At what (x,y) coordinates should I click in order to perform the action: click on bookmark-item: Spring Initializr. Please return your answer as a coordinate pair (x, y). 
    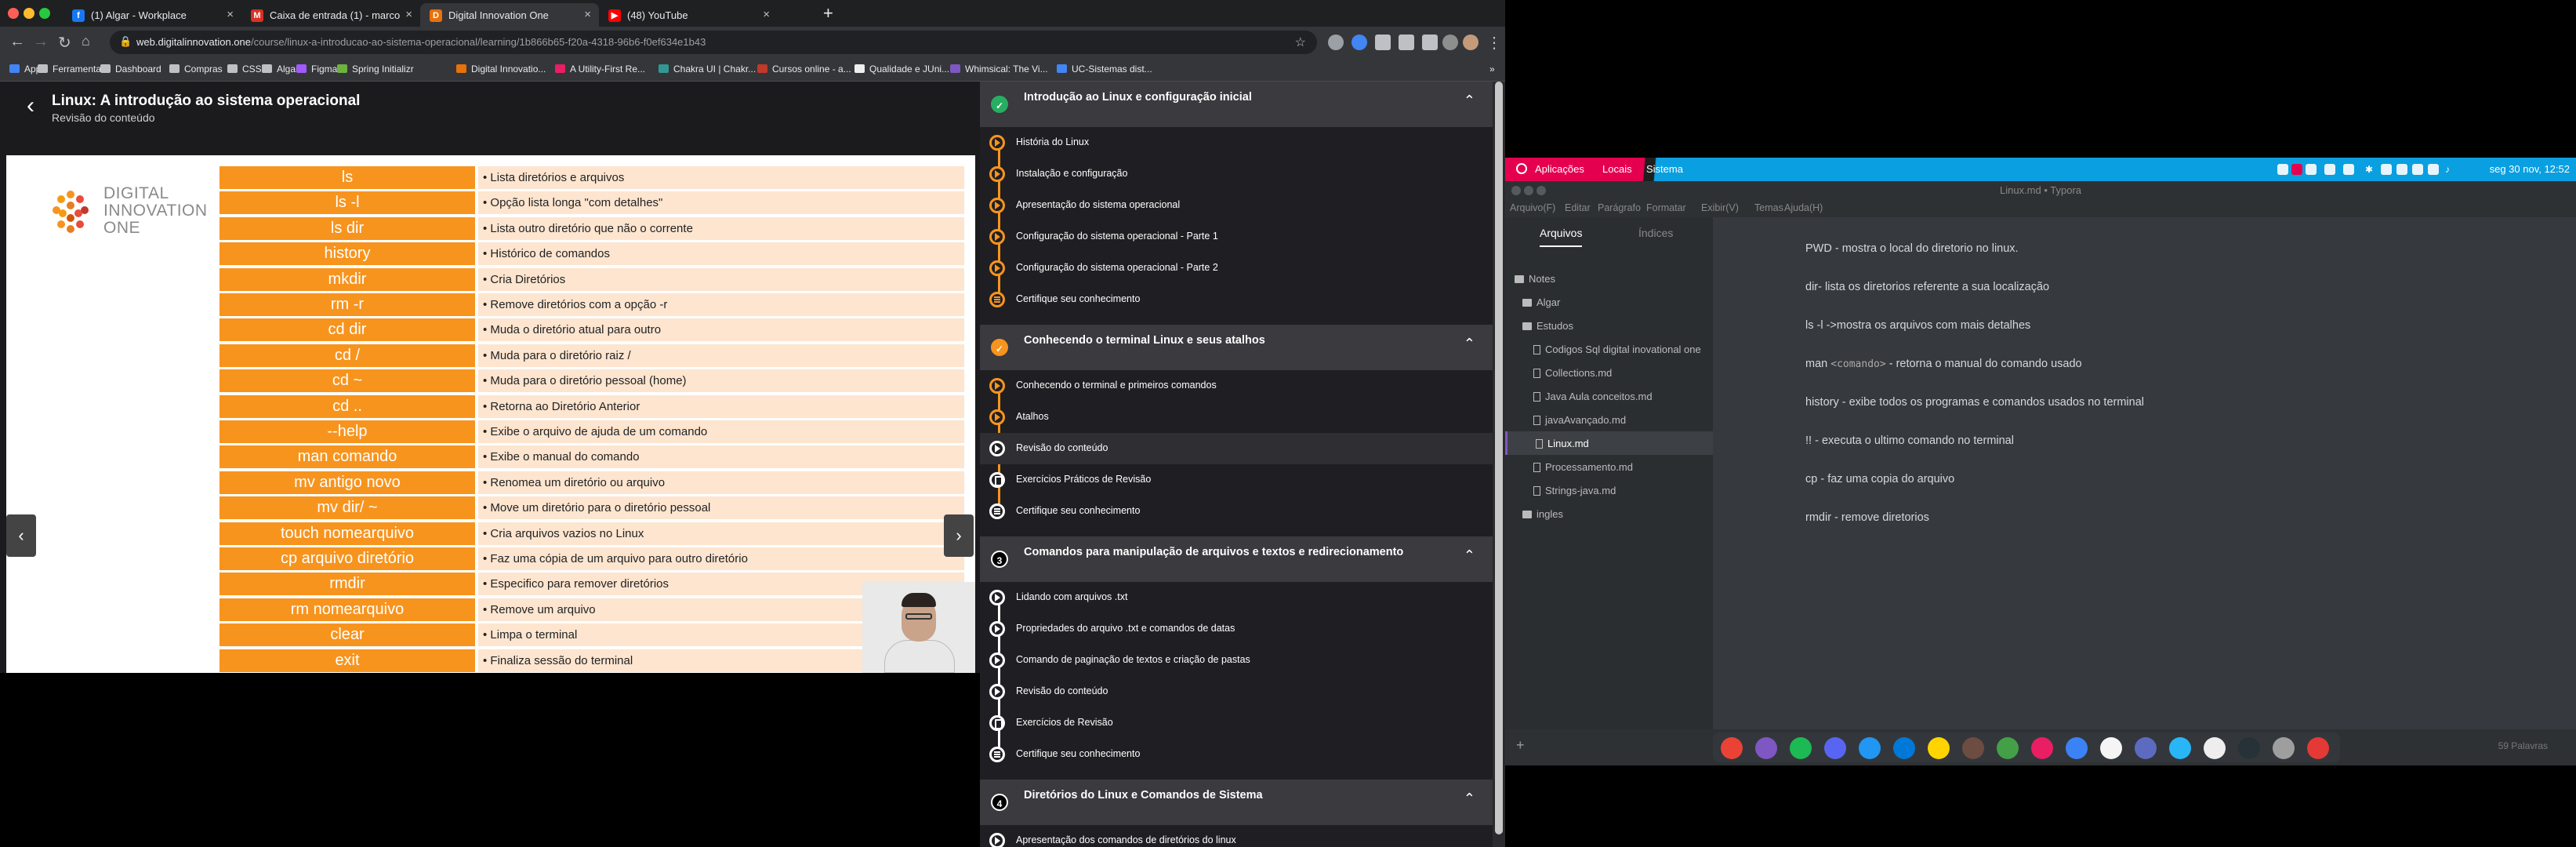
    Looking at the image, I should click on (375, 69).